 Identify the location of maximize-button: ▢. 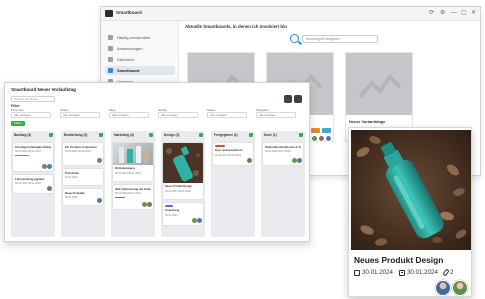
(464, 13).